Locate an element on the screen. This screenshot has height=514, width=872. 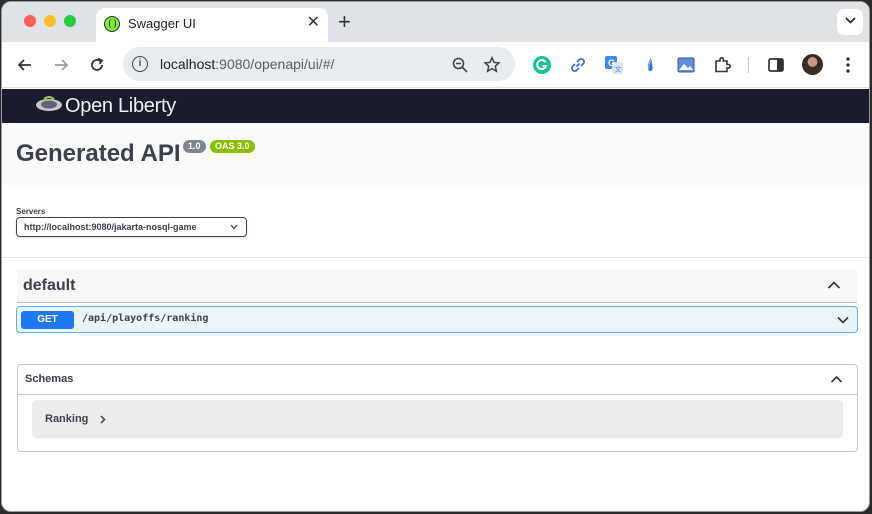
close-tab-icon: ✕ is located at coordinates (313, 23).